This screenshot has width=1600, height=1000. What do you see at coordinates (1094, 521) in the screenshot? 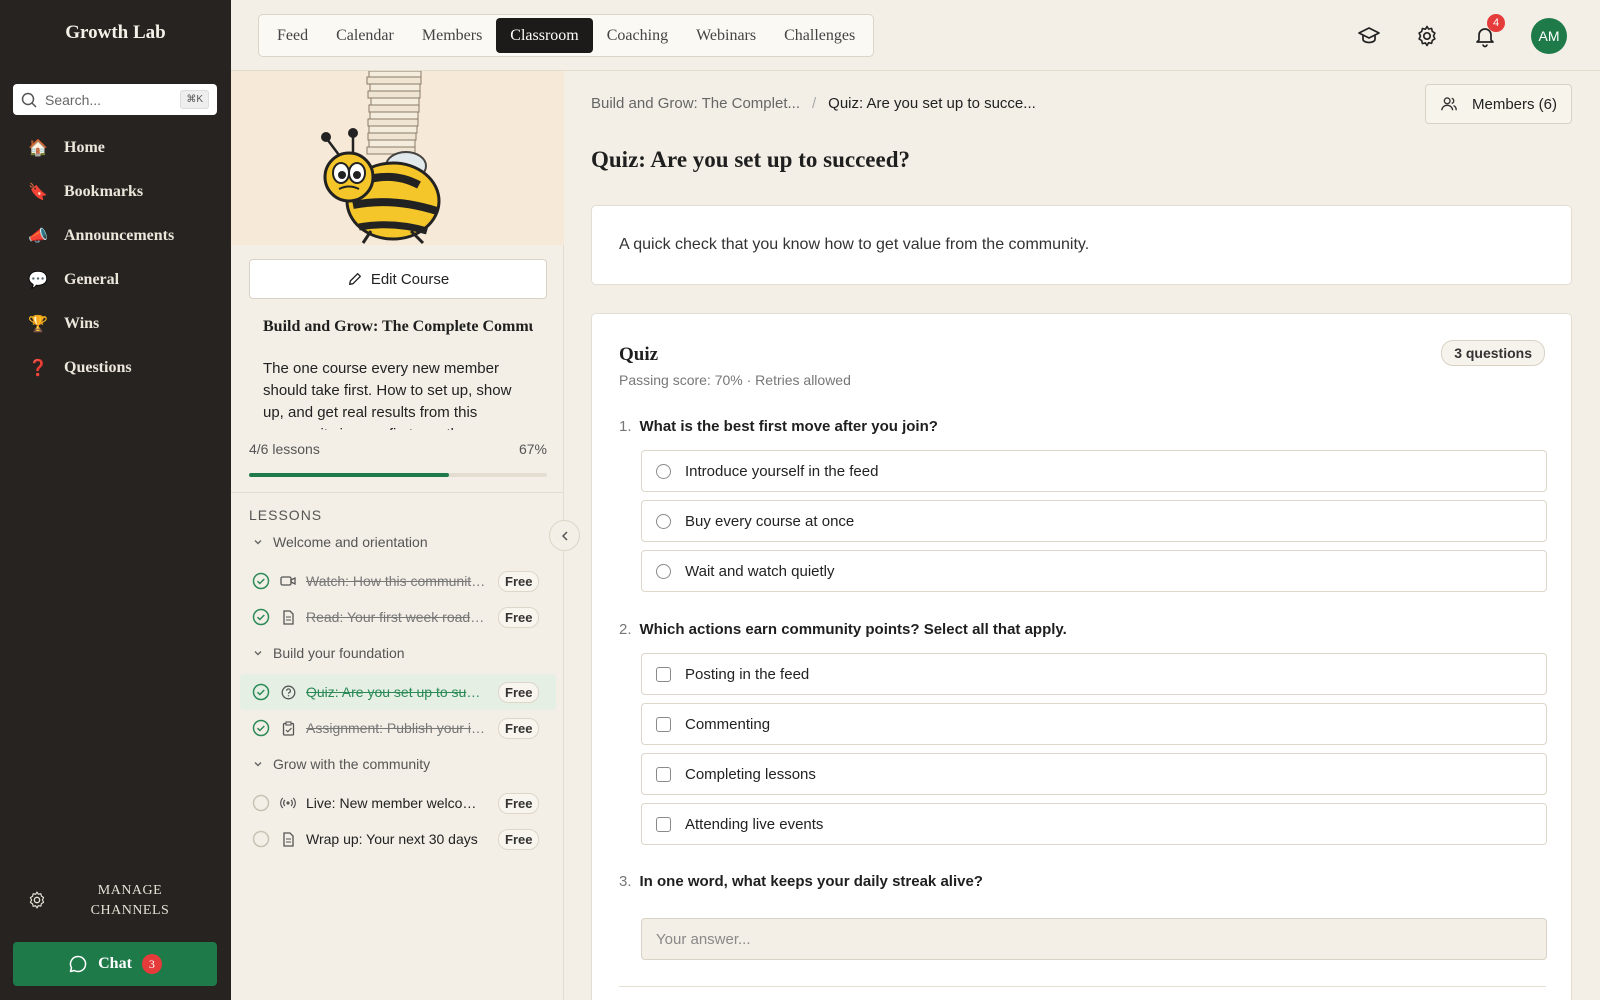
I see `q1-option-buy: Buy every course at once` at bounding box center [1094, 521].